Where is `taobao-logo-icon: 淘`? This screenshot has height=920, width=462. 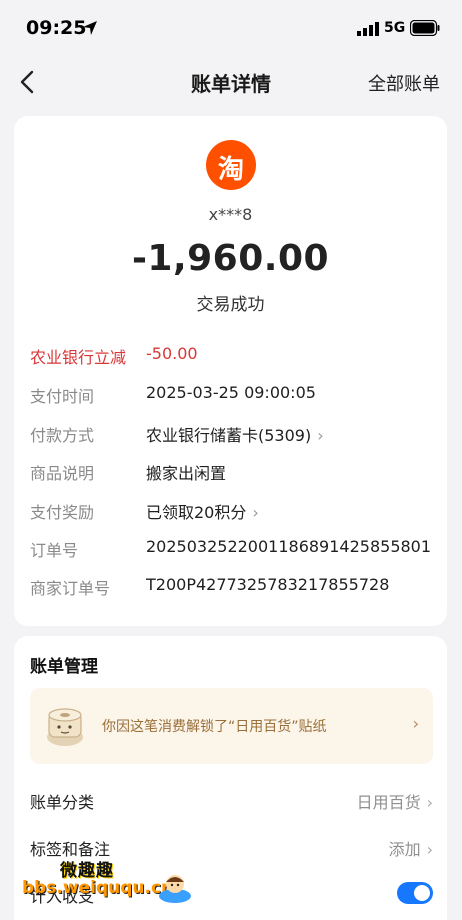 taobao-logo-icon: 淘 is located at coordinates (231, 165).